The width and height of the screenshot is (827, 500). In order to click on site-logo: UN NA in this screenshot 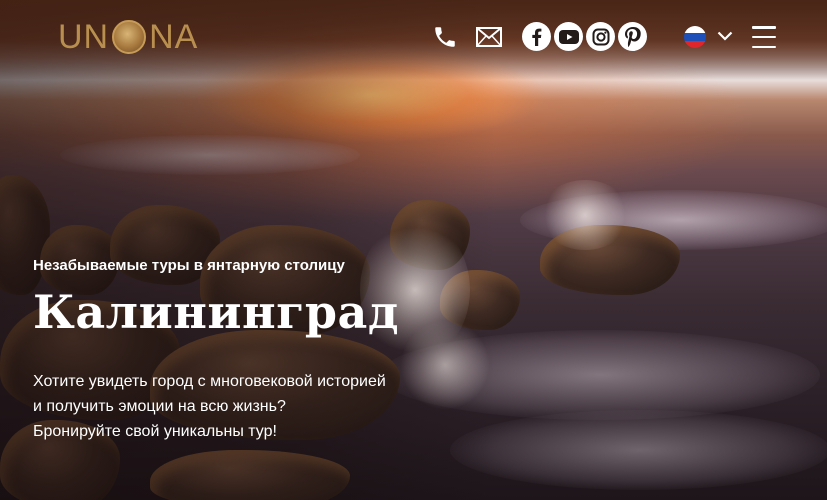, I will do `click(128, 37)`.